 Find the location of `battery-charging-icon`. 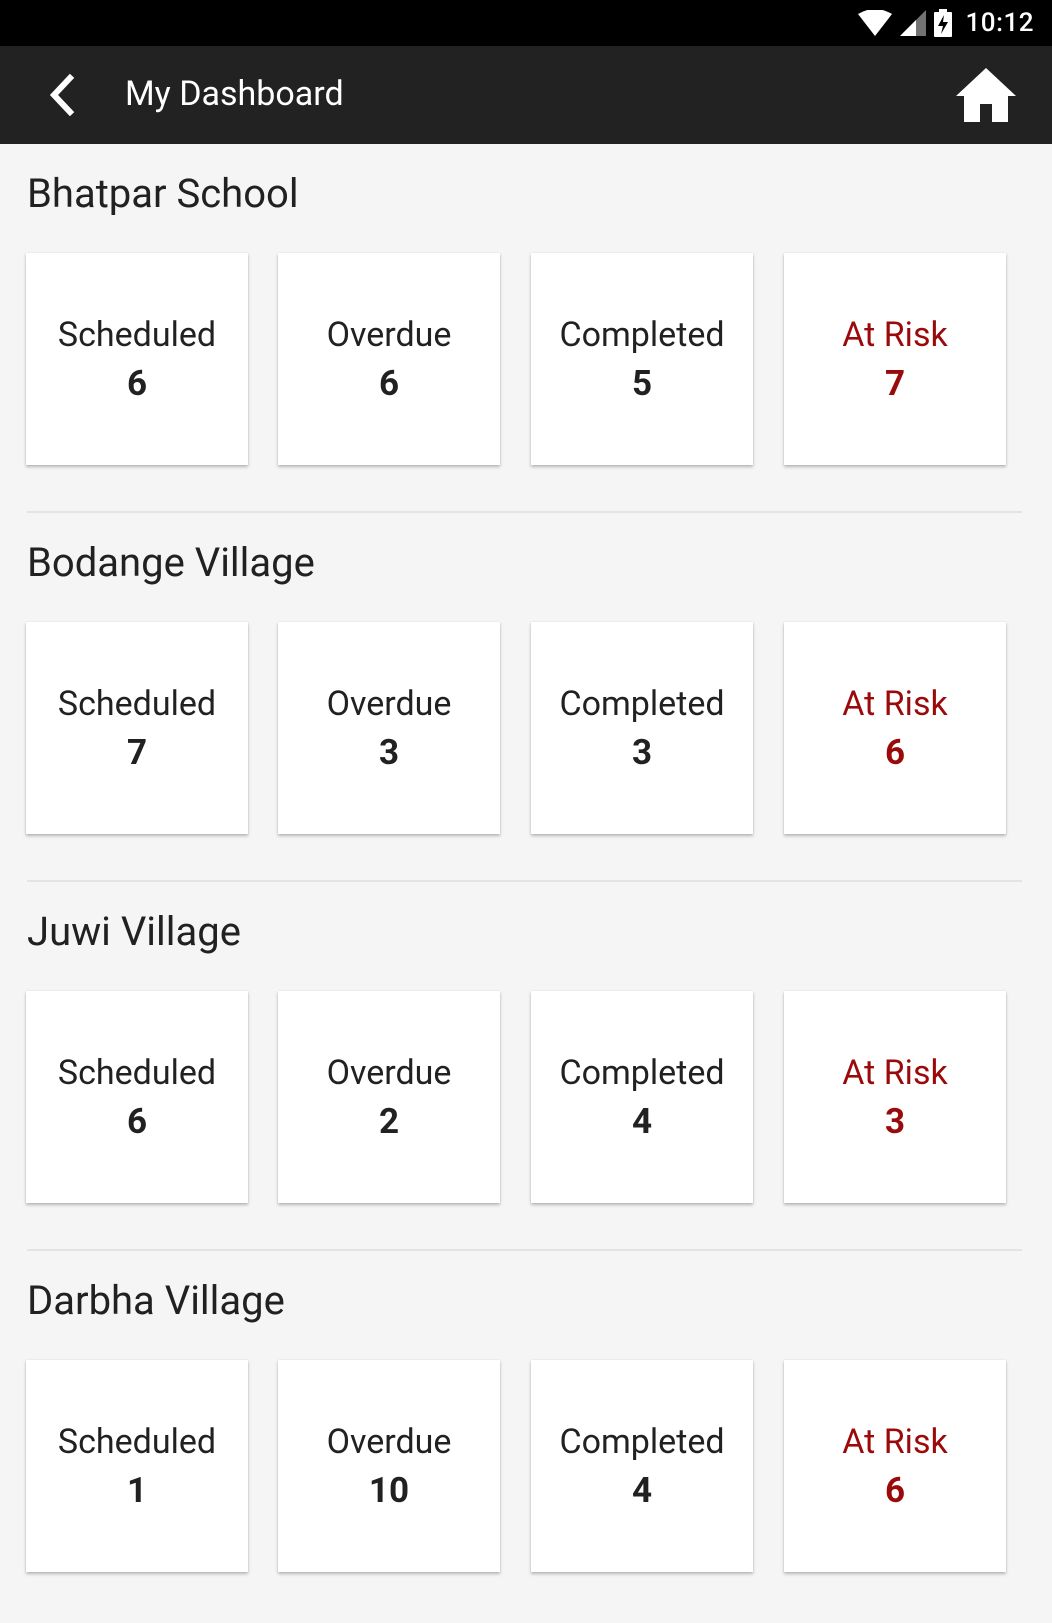

battery-charging-icon is located at coordinates (942, 23).